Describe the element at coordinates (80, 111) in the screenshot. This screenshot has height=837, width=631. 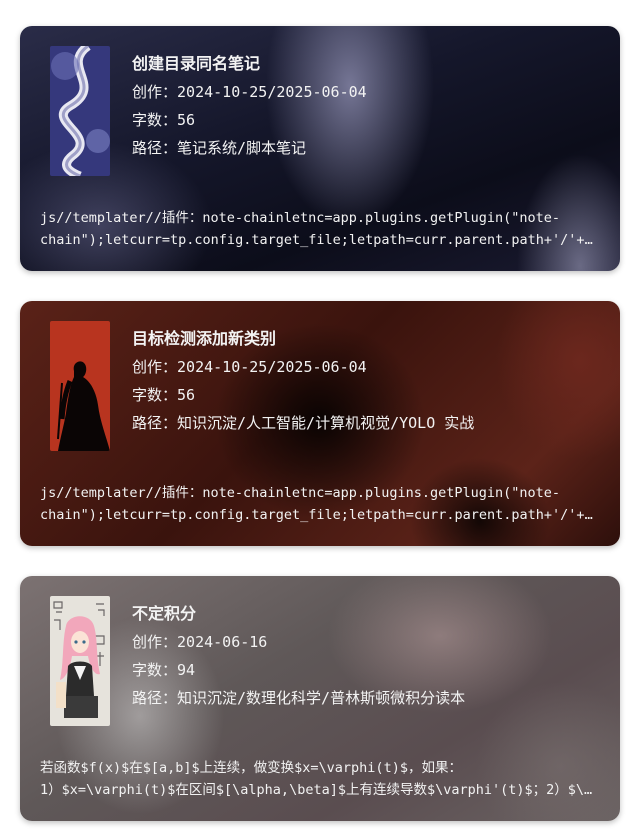
I see `abstract-wave-cover-icon` at that location.